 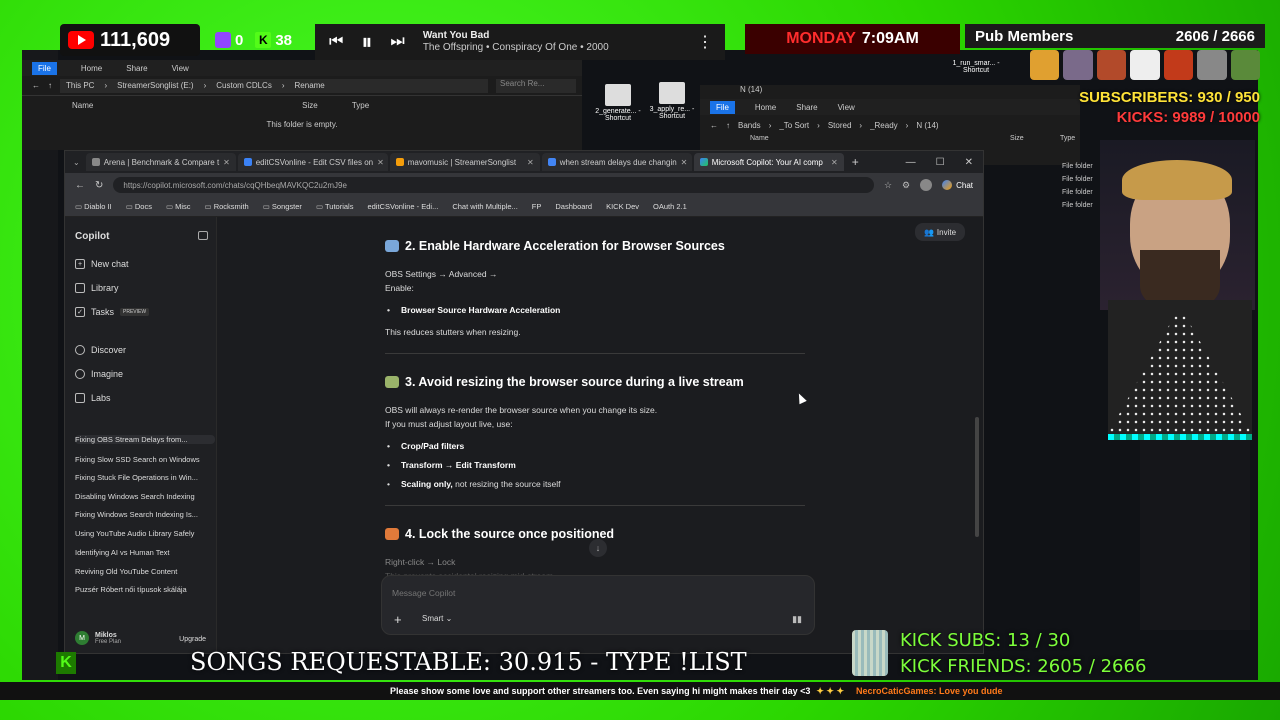 What do you see at coordinates (145, 496) in the screenshot?
I see `history-item: Disabling Windows Search Indexing` at bounding box center [145, 496].